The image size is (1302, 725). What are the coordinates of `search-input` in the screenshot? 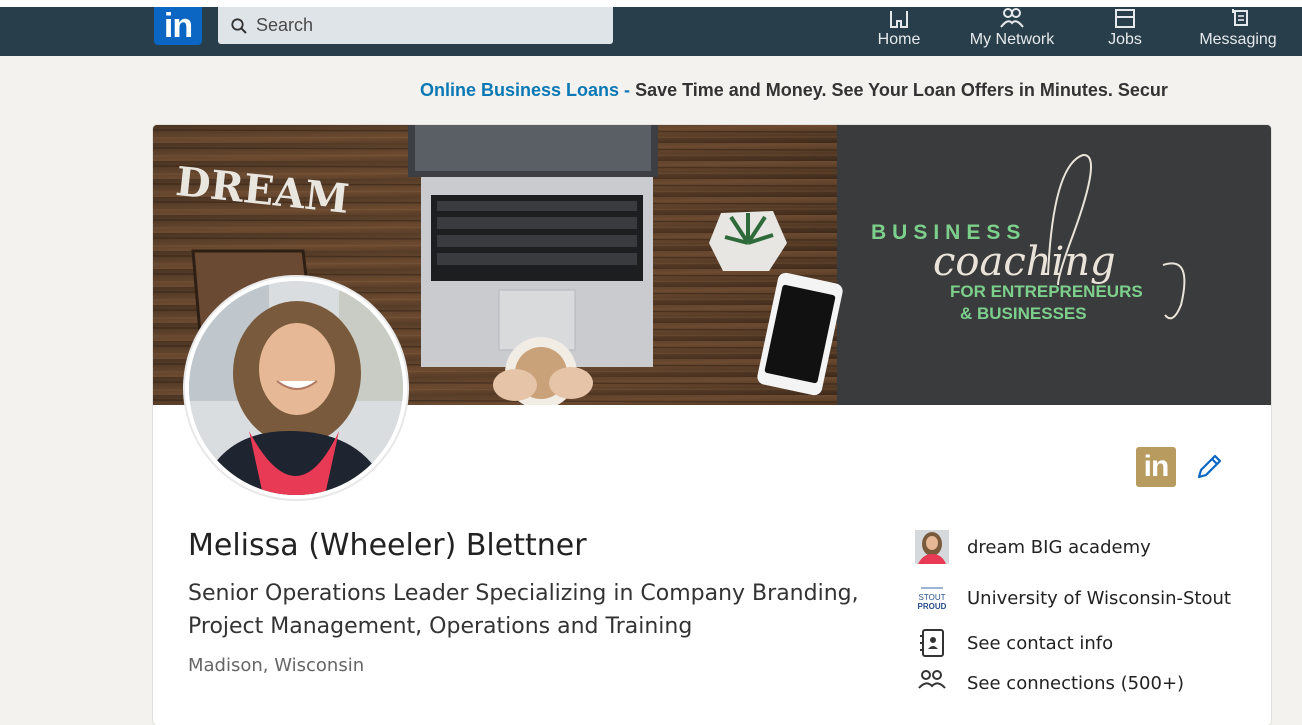 It's located at (426, 25).